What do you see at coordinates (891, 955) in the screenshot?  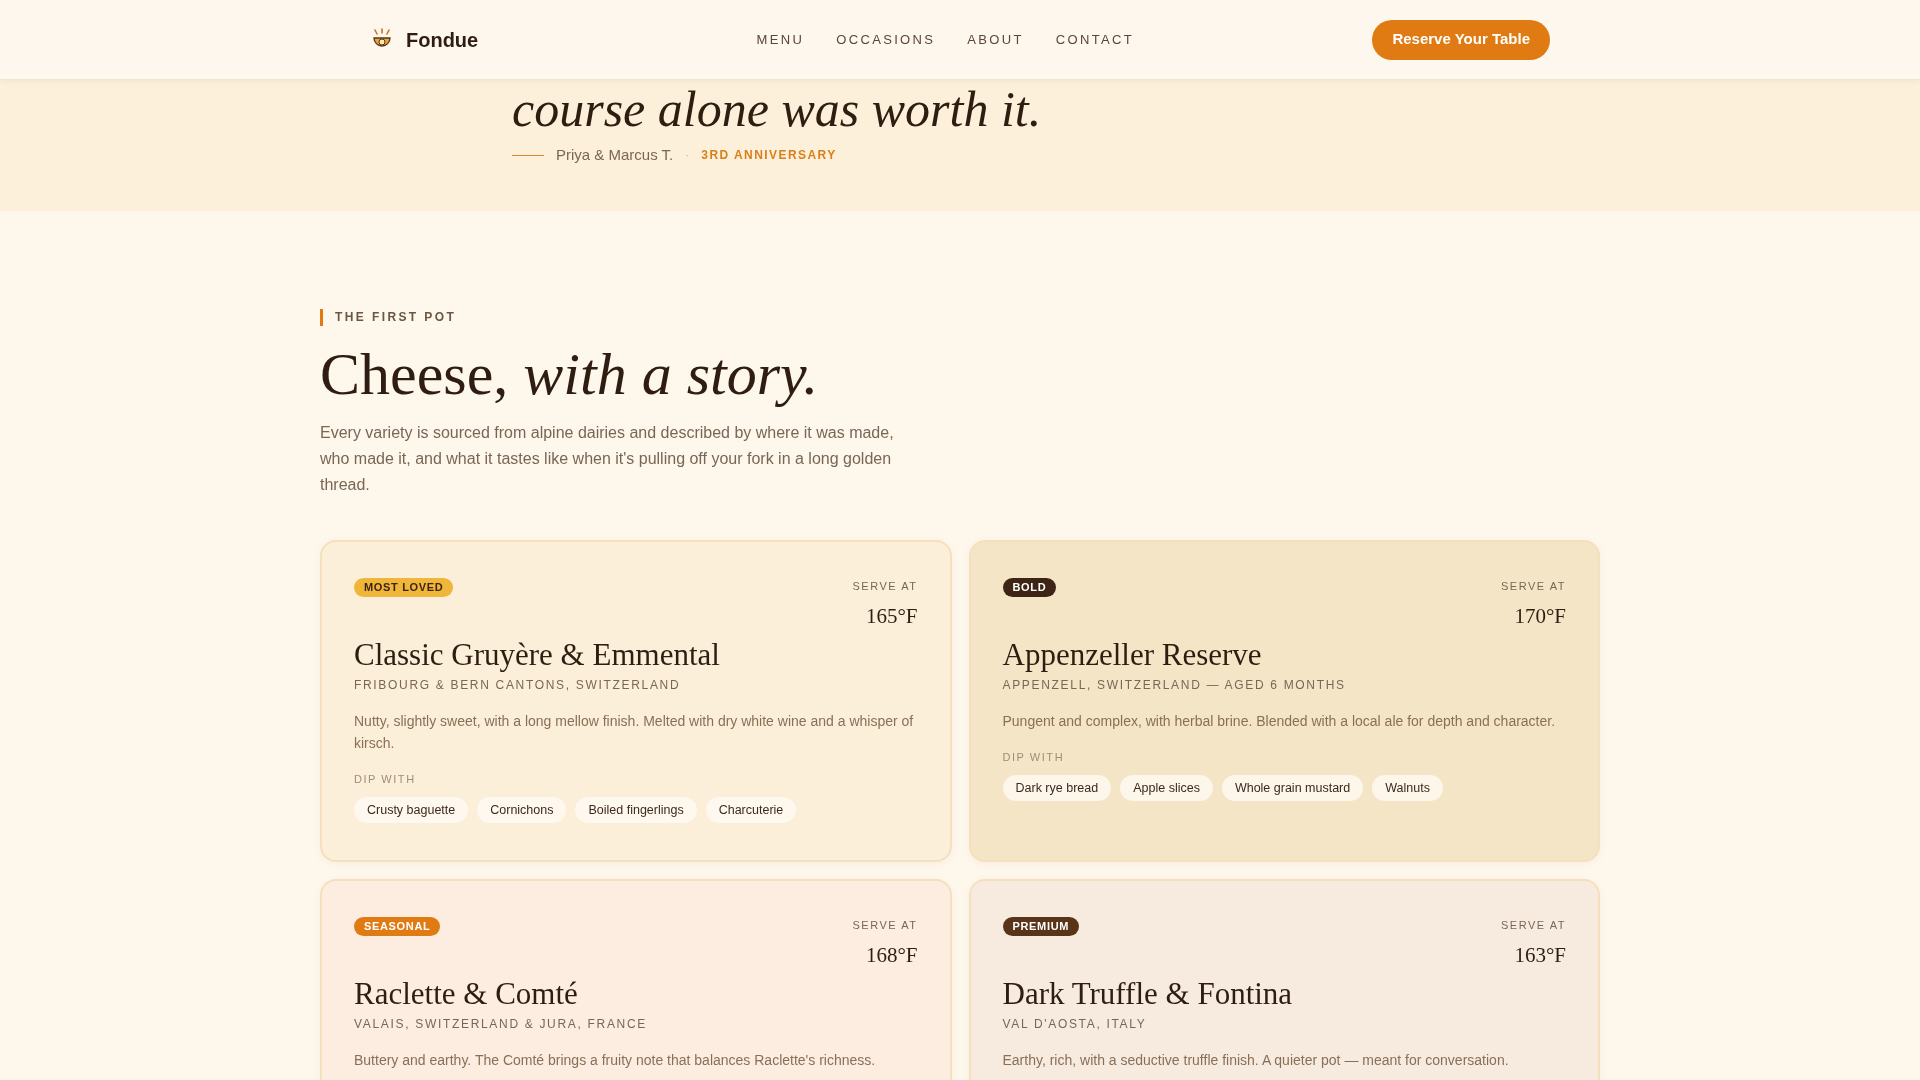 I see `serve-temperature: 168°F` at bounding box center [891, 955].